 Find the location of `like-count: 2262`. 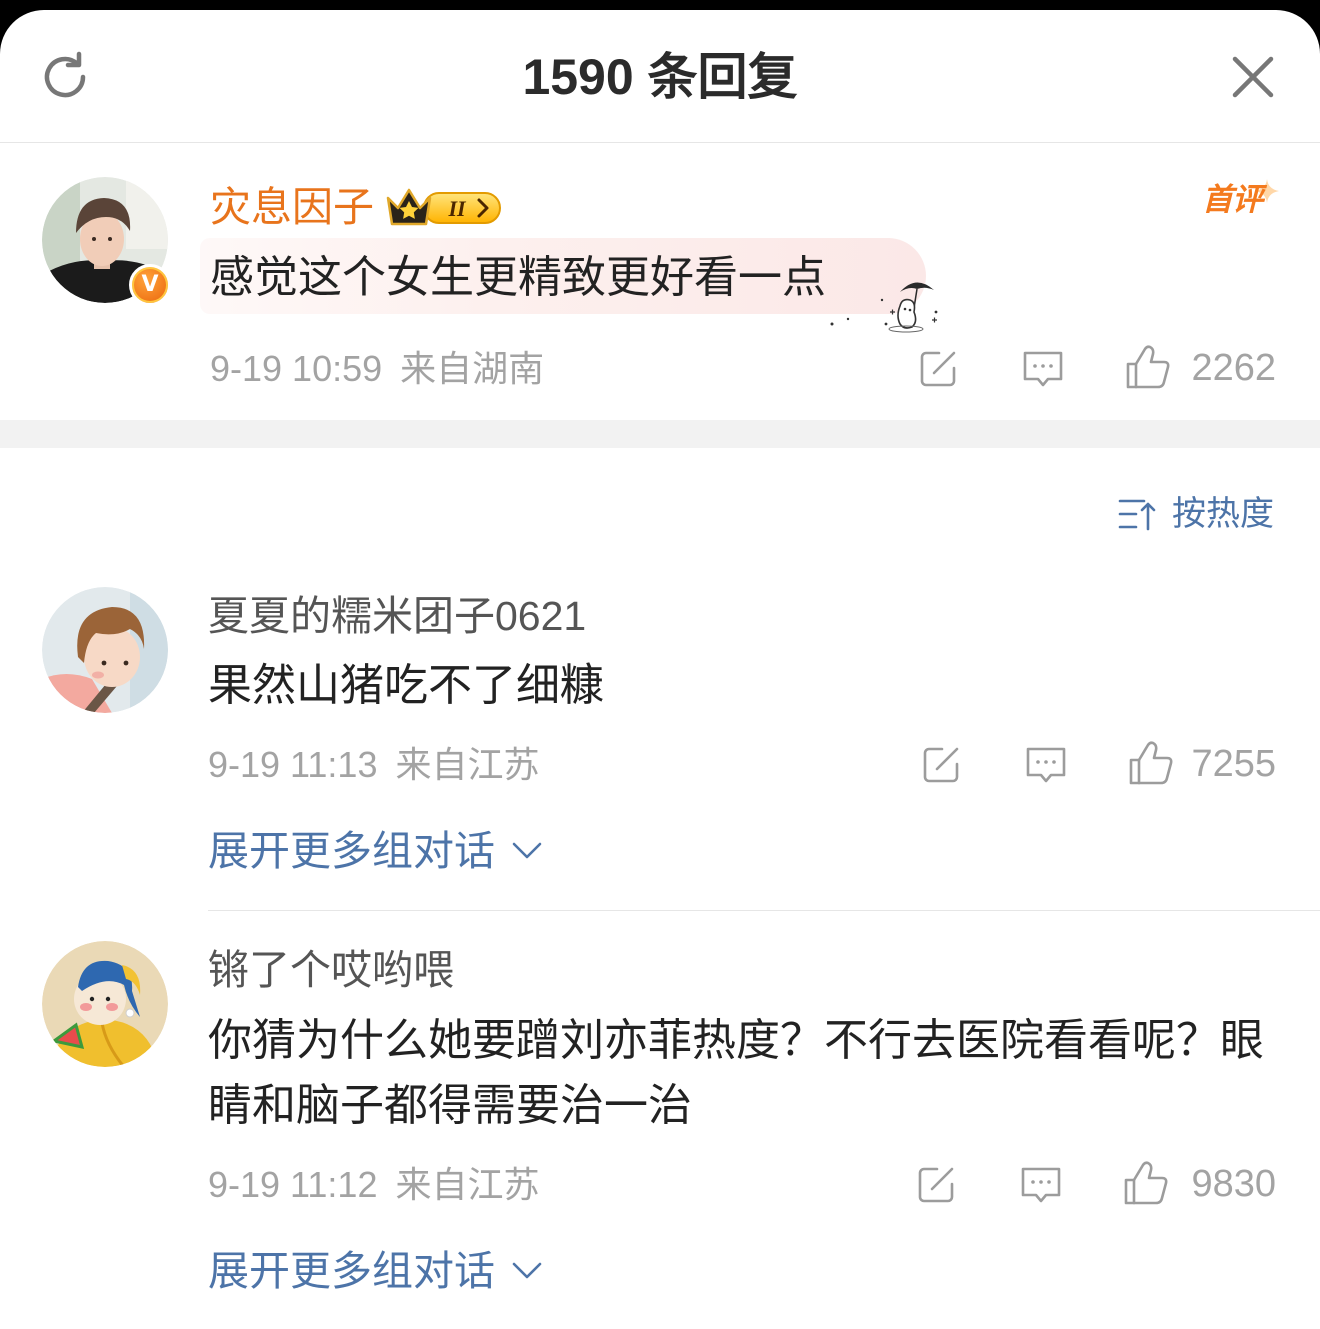

like-count: 2262 is located at coordinates (1233, 368).